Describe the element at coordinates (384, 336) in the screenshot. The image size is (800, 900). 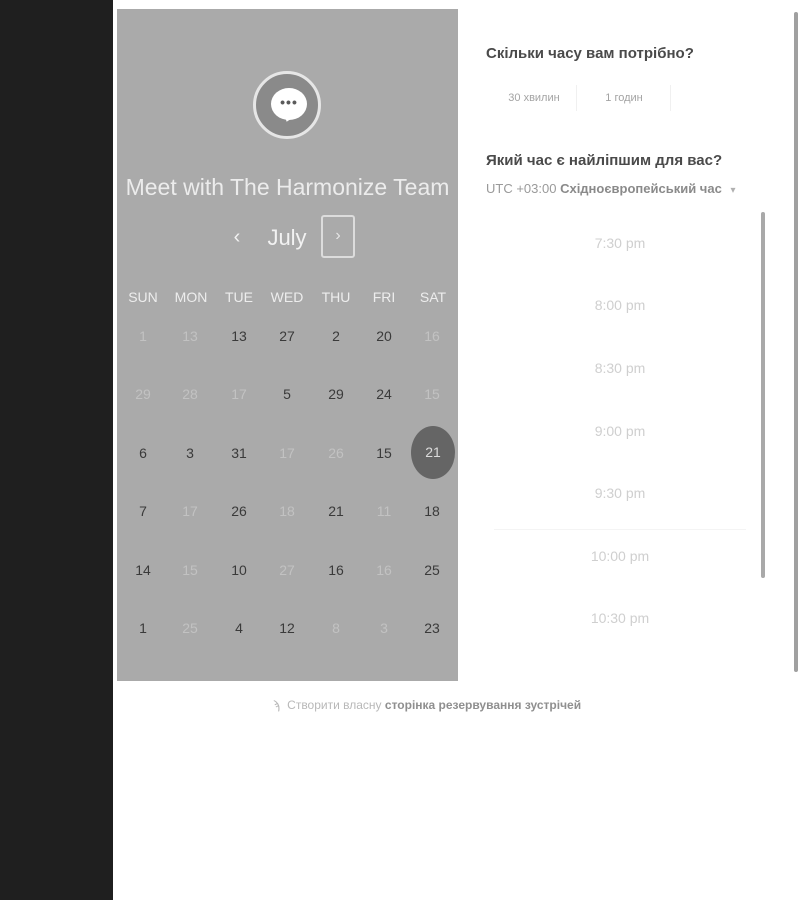
I see `calendar-day: 20` at that location.